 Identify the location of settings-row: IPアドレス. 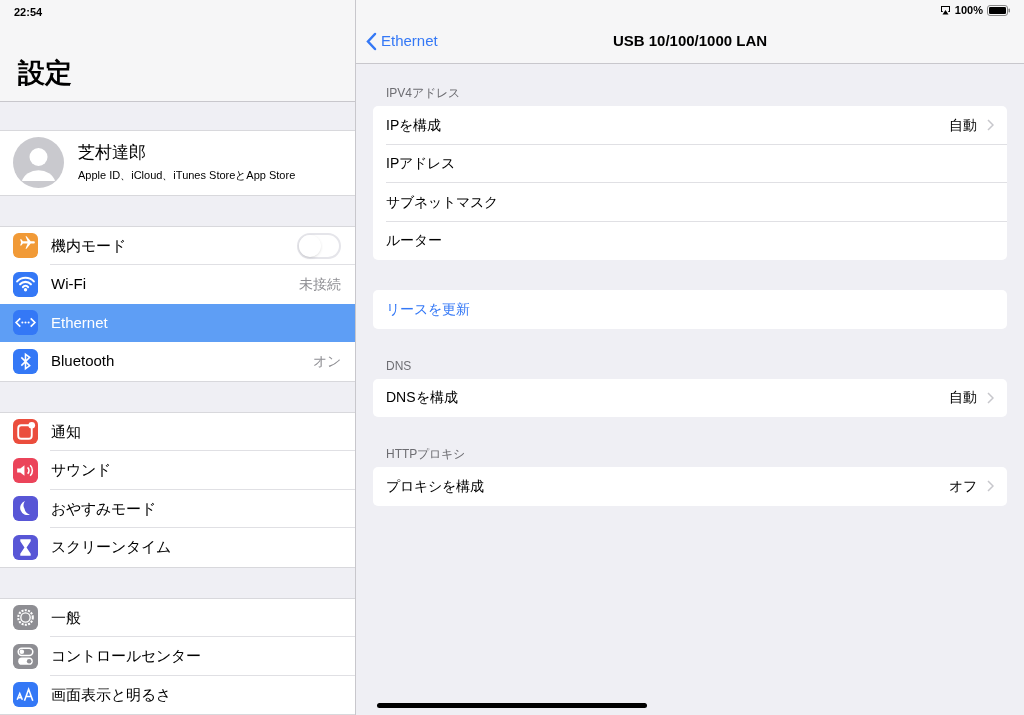
(690, 163).